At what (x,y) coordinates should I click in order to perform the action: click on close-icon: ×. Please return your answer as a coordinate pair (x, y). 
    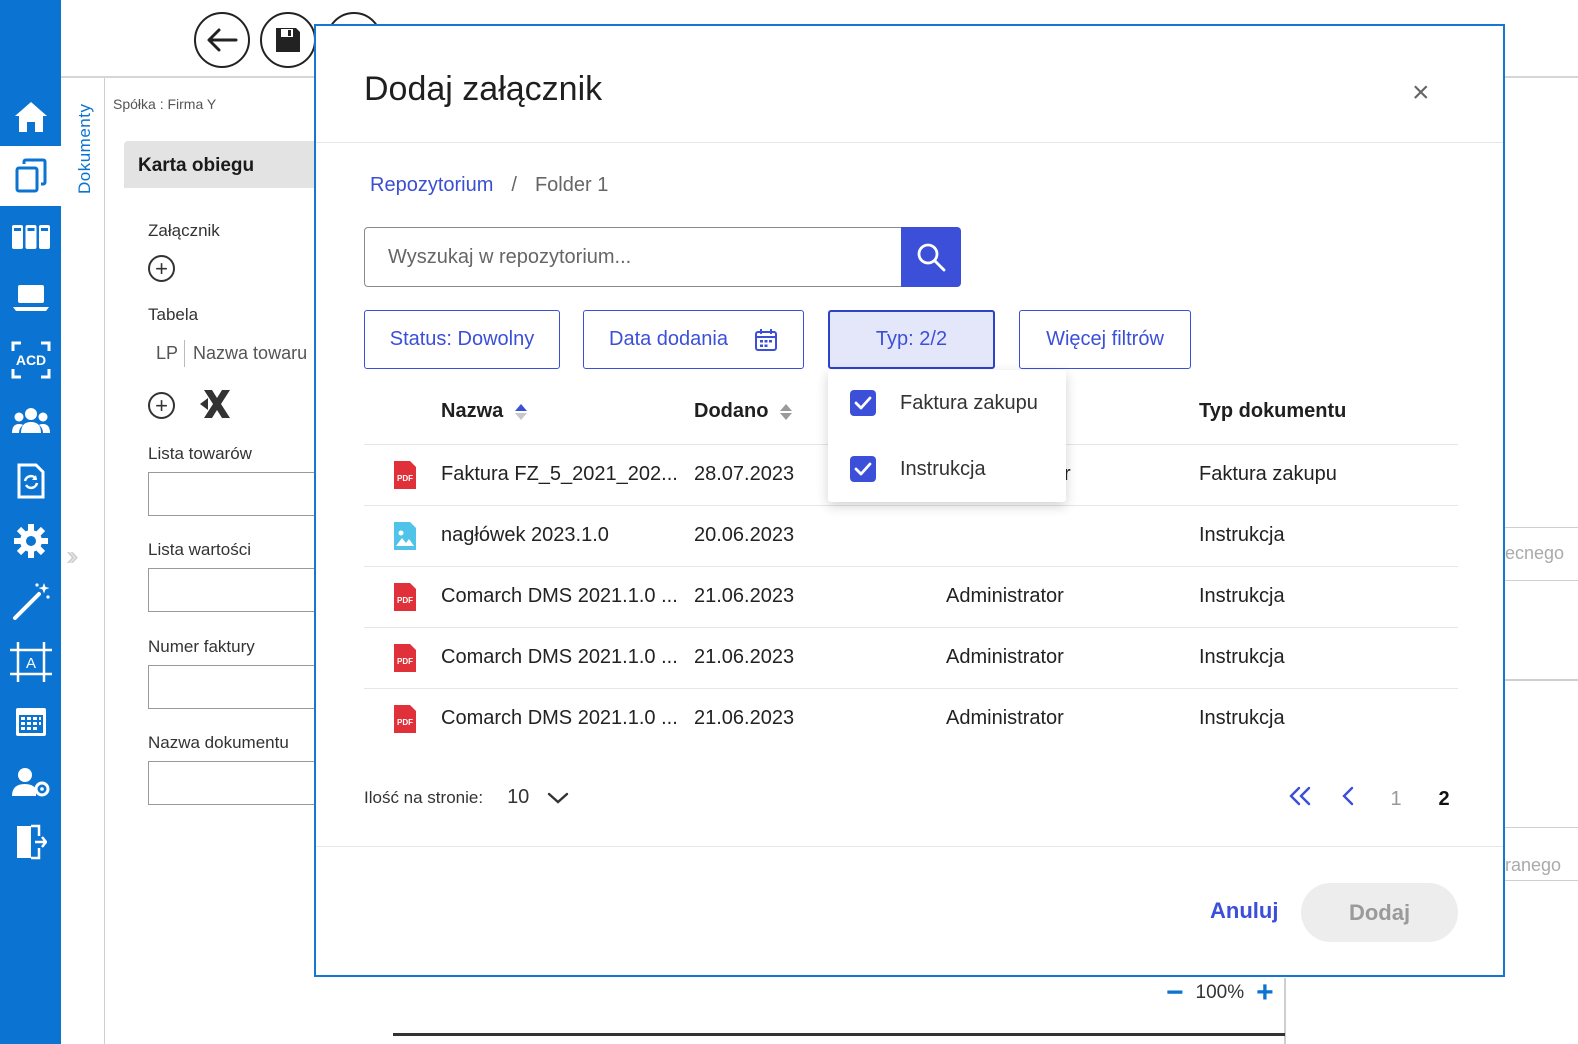
    Looking at the image, I should click on (1421, 93).